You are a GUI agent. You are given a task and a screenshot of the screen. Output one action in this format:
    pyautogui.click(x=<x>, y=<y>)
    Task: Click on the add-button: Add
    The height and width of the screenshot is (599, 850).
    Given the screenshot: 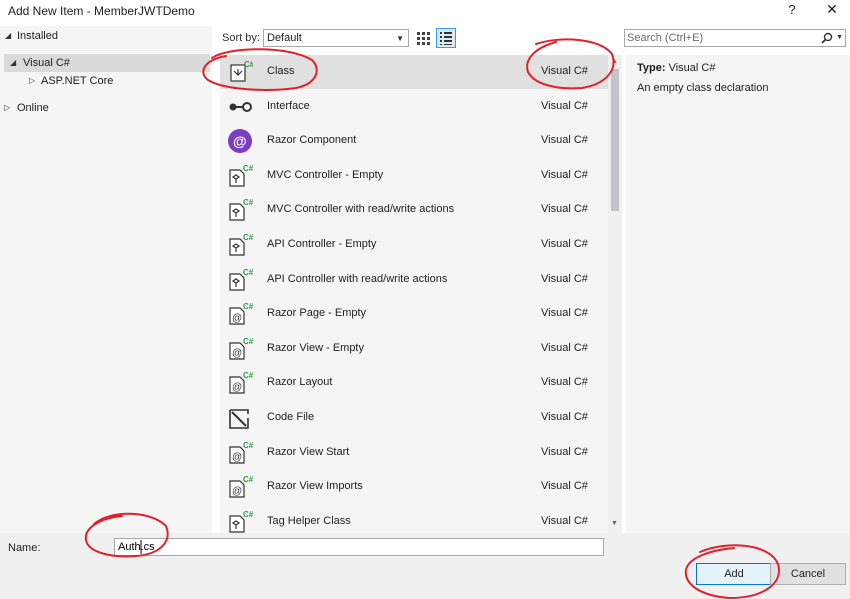 What is the action you would take?
    pyautogui.click(x=734, y=574)
    